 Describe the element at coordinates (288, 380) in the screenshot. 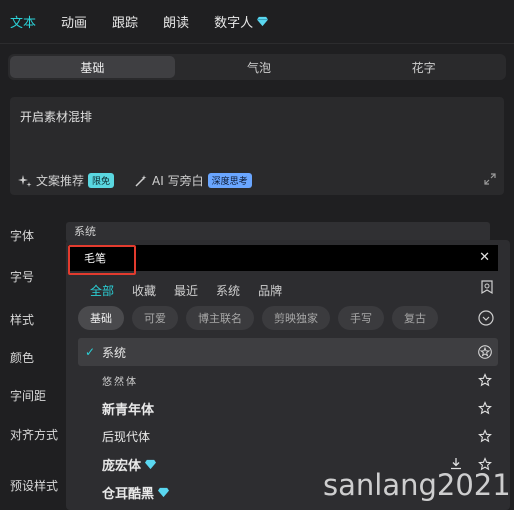

I see `font-item: 悠然体` at that location.